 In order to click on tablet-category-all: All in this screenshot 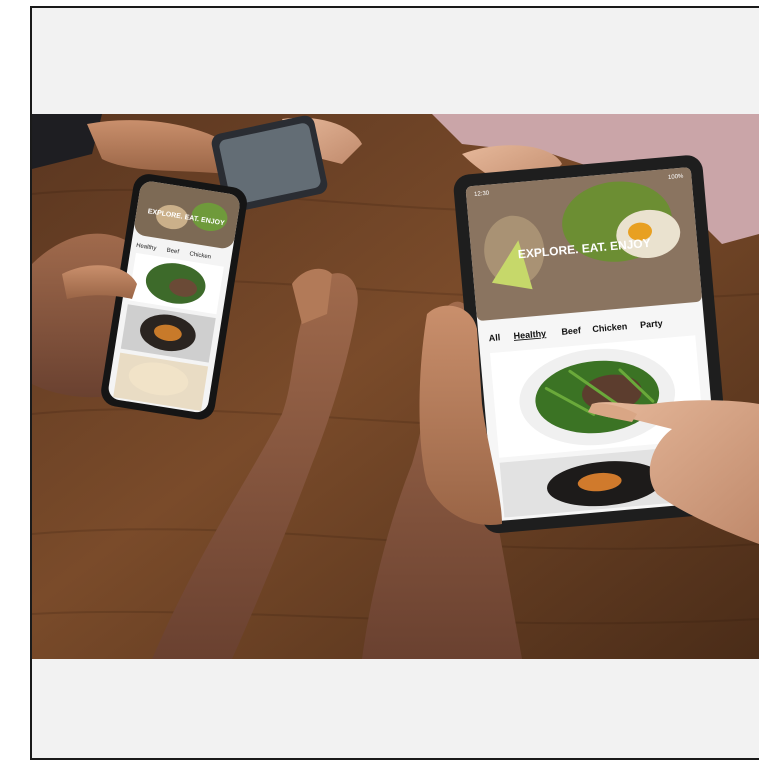, I will do `click(494, 337)`.